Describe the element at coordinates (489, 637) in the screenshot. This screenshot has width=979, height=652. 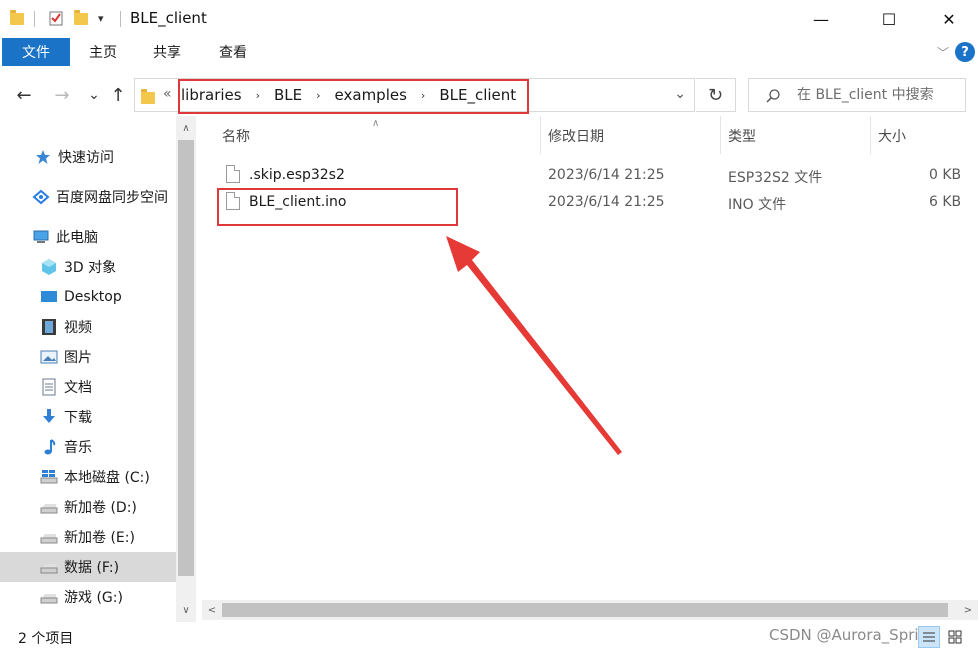
I see `status-bar: 2 个项目 CSDN @Aurora_Spring` at that location.